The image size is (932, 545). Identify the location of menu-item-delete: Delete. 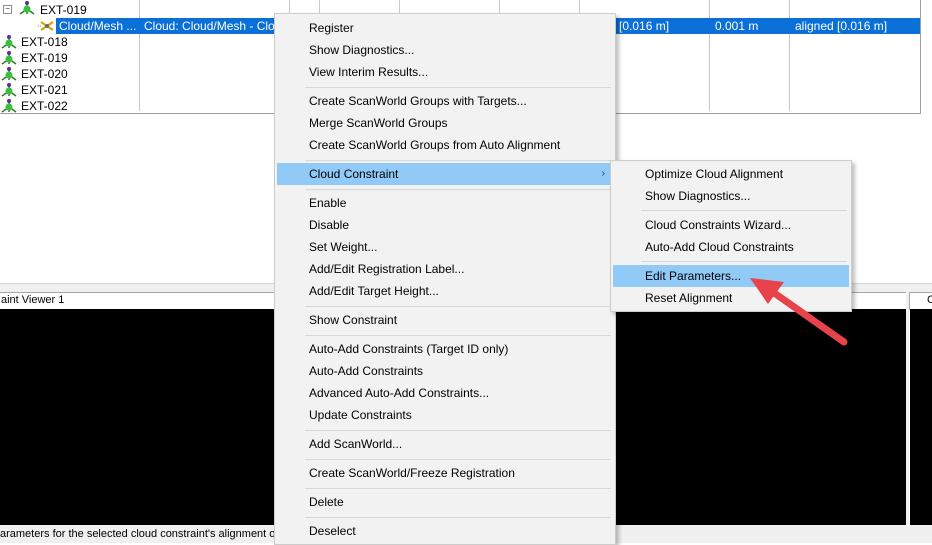
(445, 502).